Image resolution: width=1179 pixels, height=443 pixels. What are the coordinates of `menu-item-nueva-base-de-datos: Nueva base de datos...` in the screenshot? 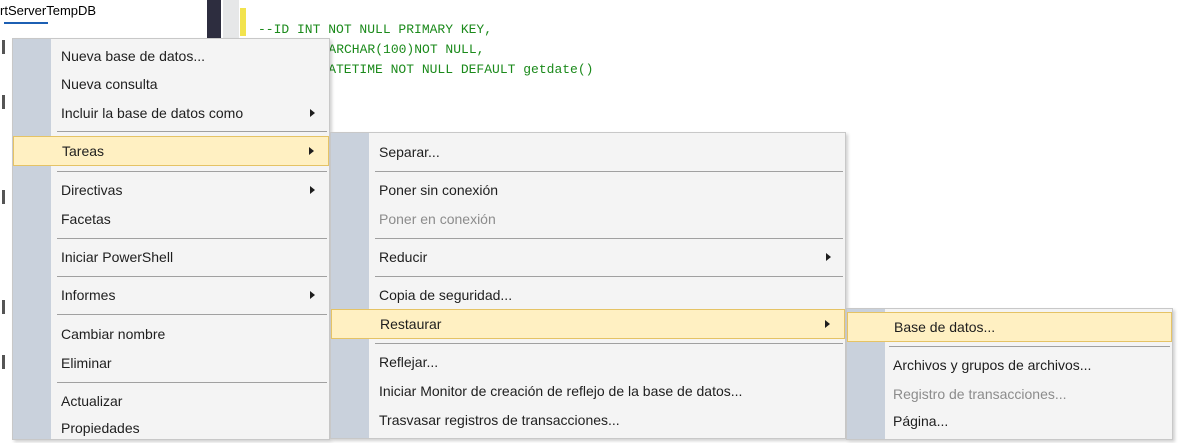 It's located at (171, 56).